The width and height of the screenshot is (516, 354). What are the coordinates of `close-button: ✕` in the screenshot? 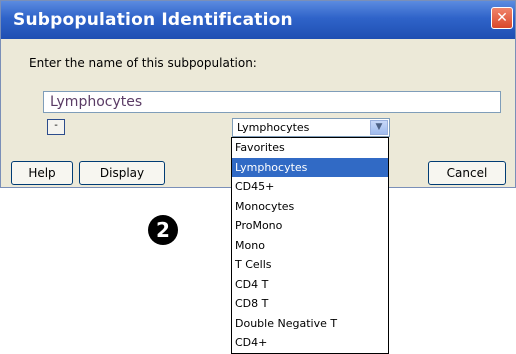 It's located at (502, 18).